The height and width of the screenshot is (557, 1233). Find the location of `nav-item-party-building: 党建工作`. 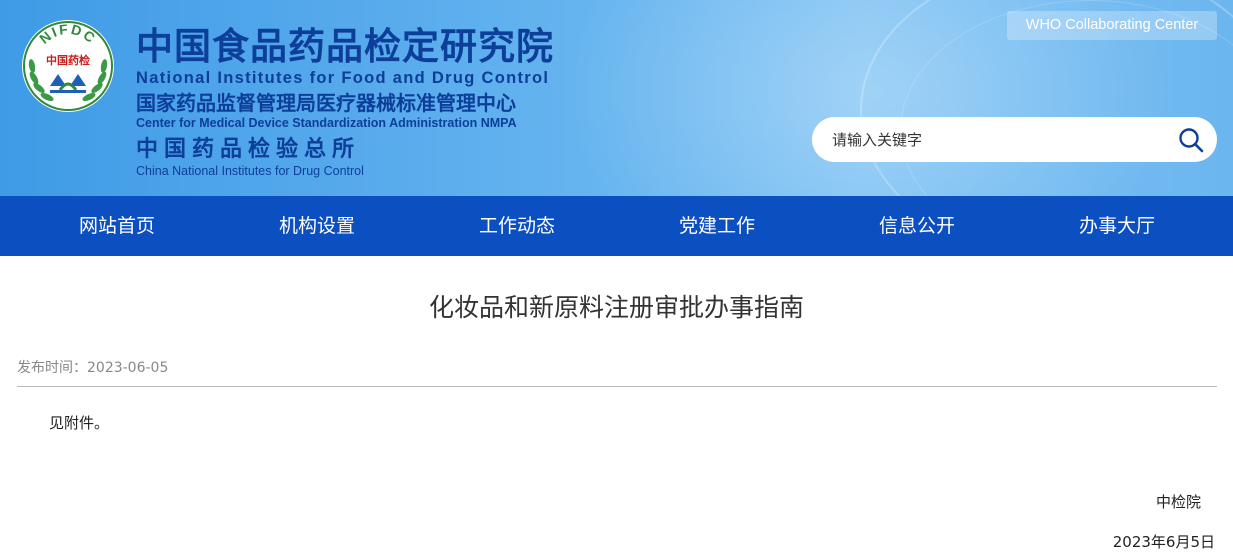

nav-item-party-building: 党建工作 is located at coordinates (717, 226).